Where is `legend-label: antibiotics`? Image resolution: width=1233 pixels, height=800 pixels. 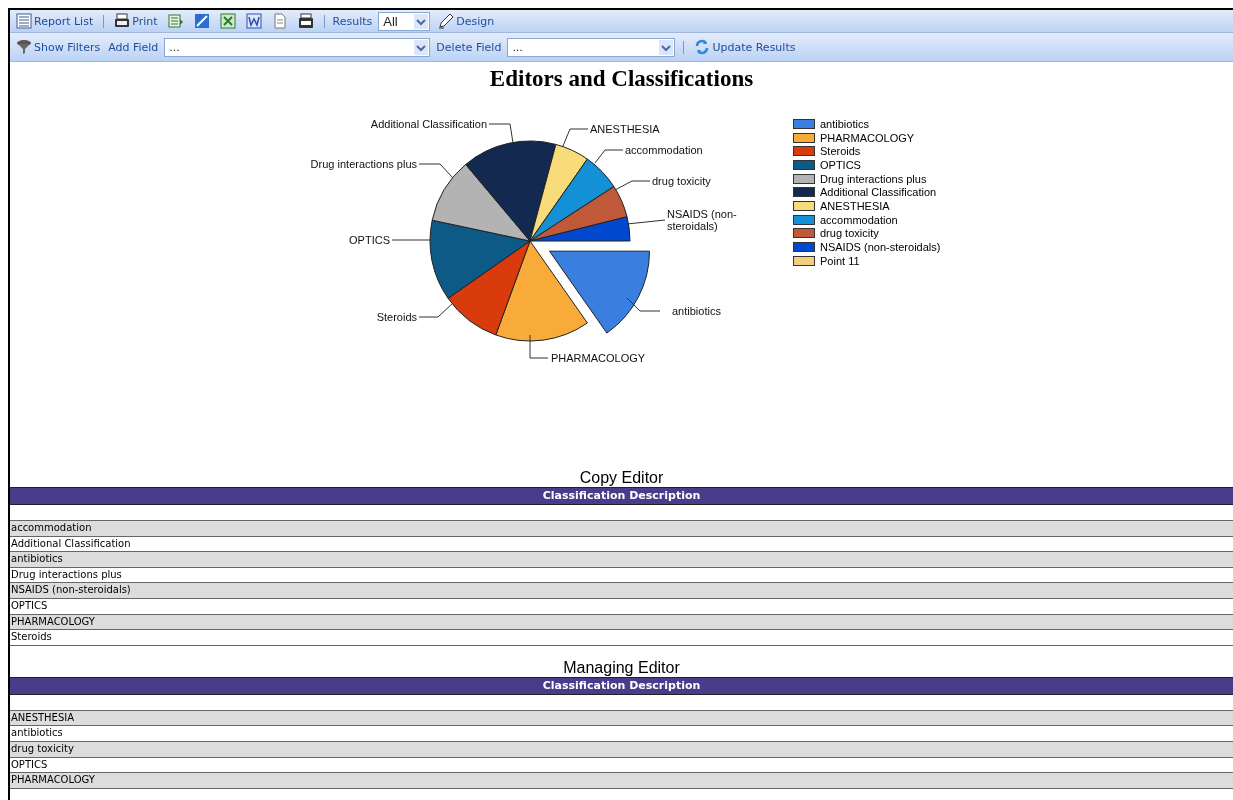
legend-label: antibiotics is located at coordinates (844, 123).